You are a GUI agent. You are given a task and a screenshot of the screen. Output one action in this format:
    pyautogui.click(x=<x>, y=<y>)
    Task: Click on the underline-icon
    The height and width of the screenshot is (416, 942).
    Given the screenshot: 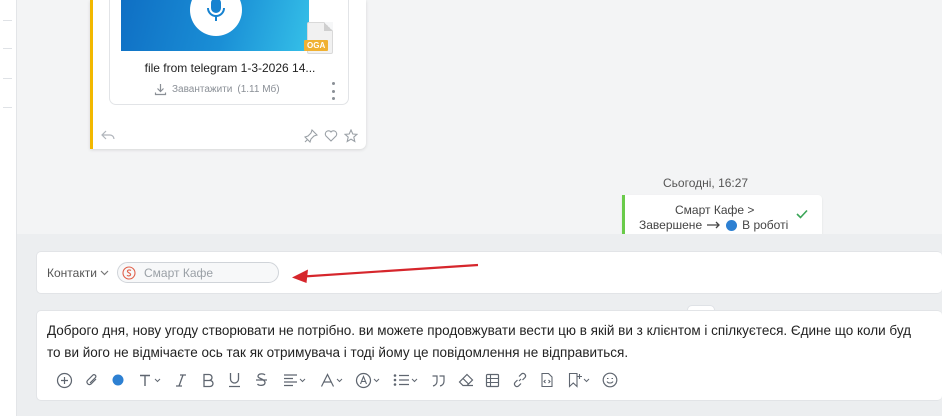 What is the action you would take?
    pyautogui.click(x=234, y=380)
    